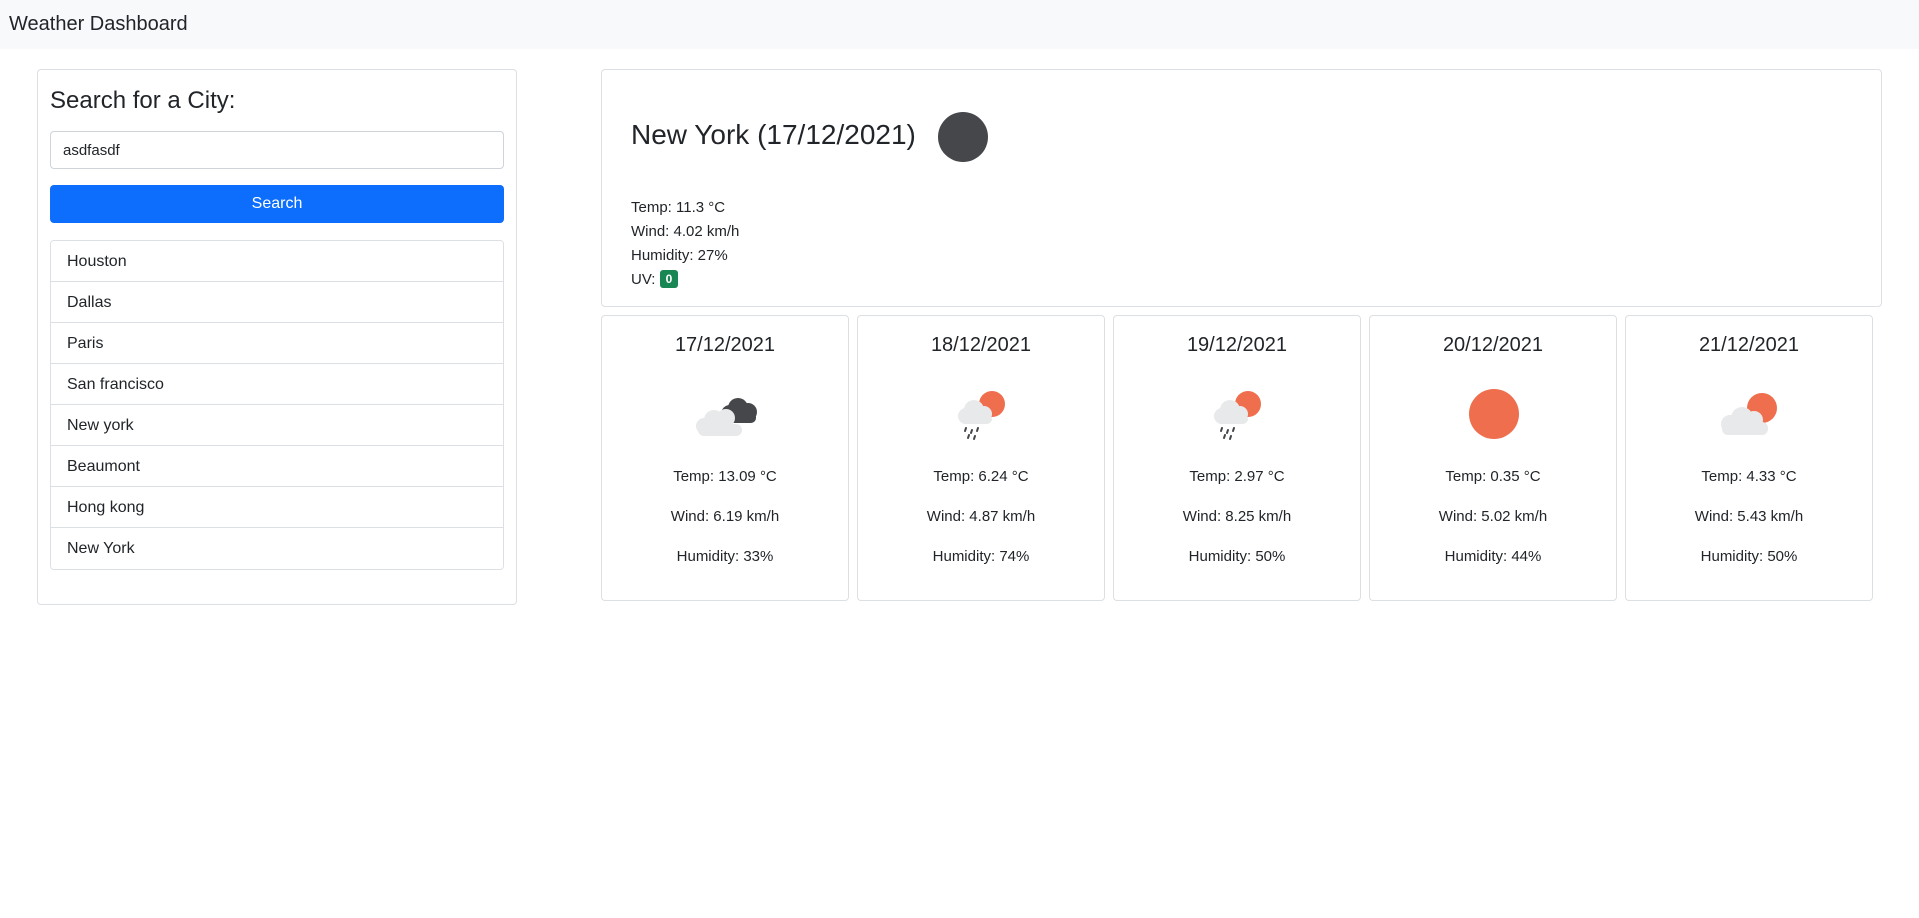 This screenshot has width=1919, height=918. Describe the element at coordinates (725, 556) in the screenshot. I see `forecast-humidity: Humidity: 33%` at that location.